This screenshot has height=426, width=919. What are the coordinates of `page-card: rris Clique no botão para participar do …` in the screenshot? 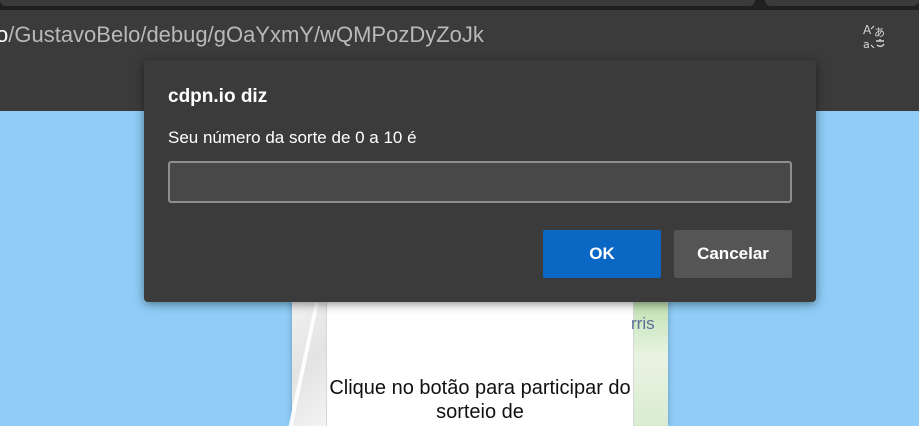 It's located at (480, 363).